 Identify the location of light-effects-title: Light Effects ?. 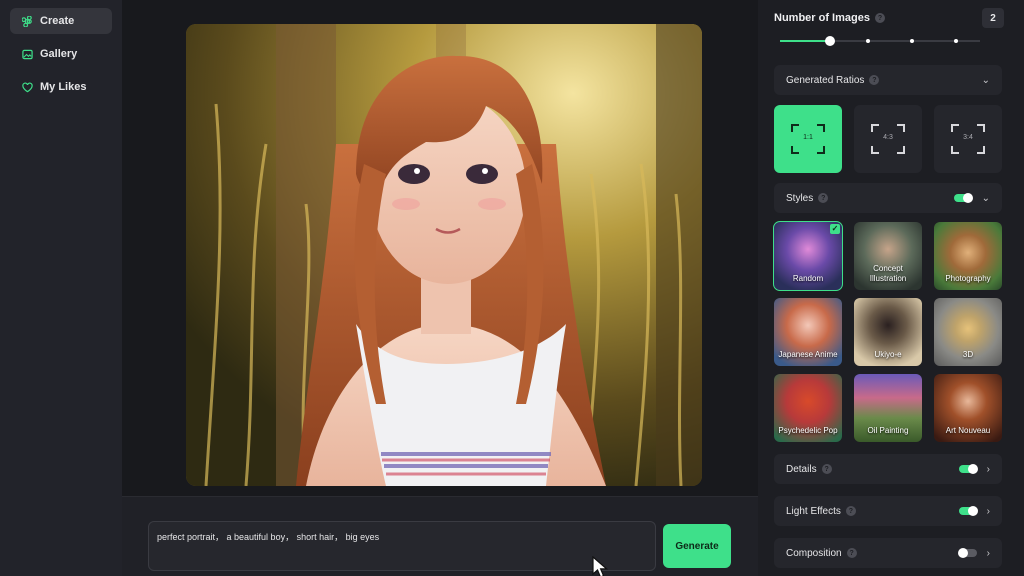
(821, 511).